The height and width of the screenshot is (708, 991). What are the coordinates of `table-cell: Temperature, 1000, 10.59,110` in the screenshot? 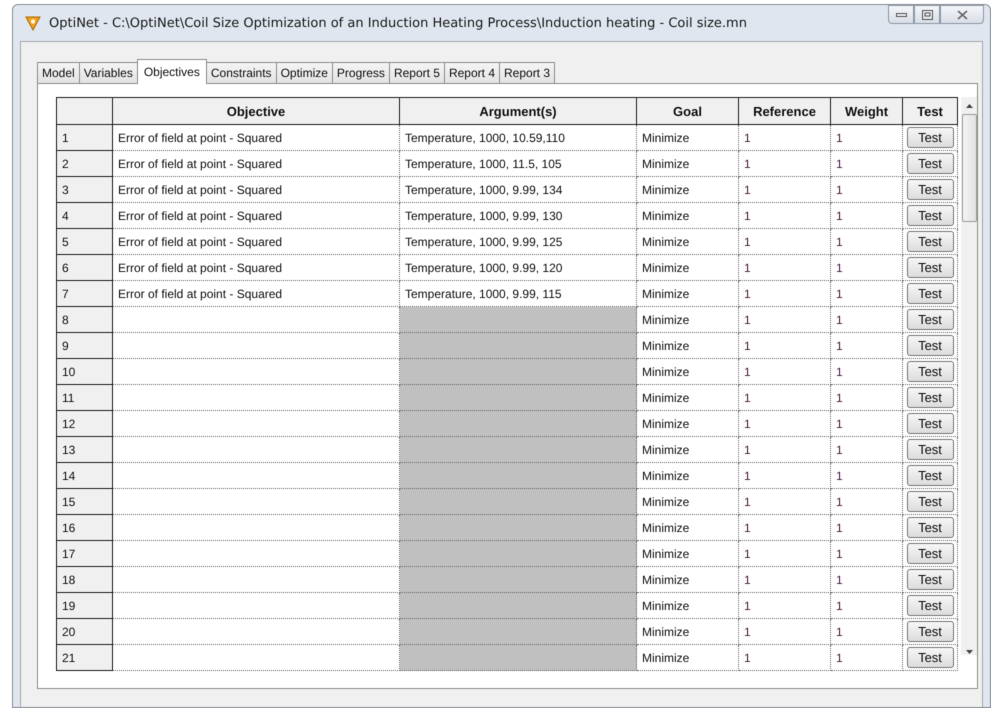 It's located at (518, 137).